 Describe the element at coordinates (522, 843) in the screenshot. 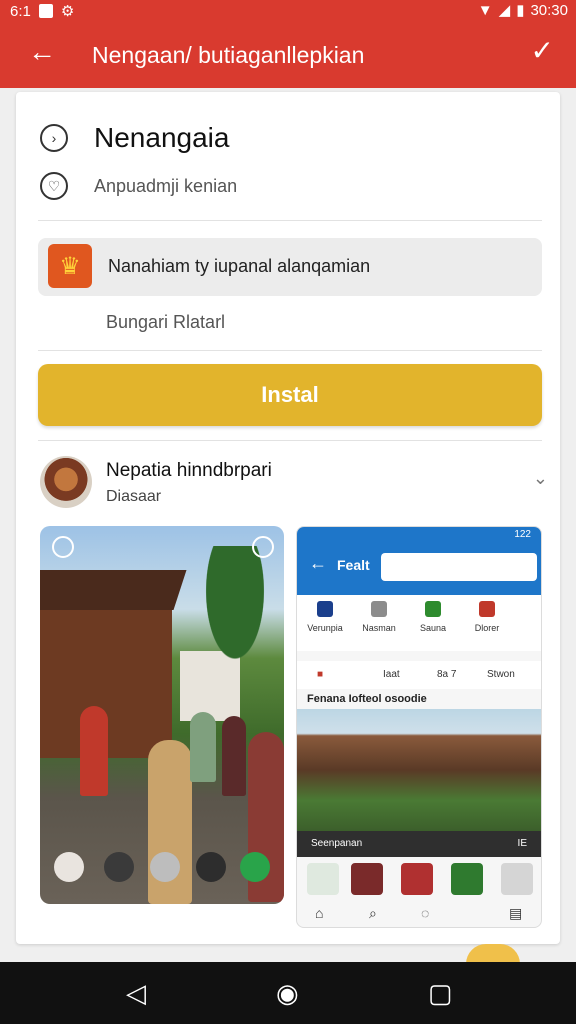

I see `s2-caption-right: IE` at that location.